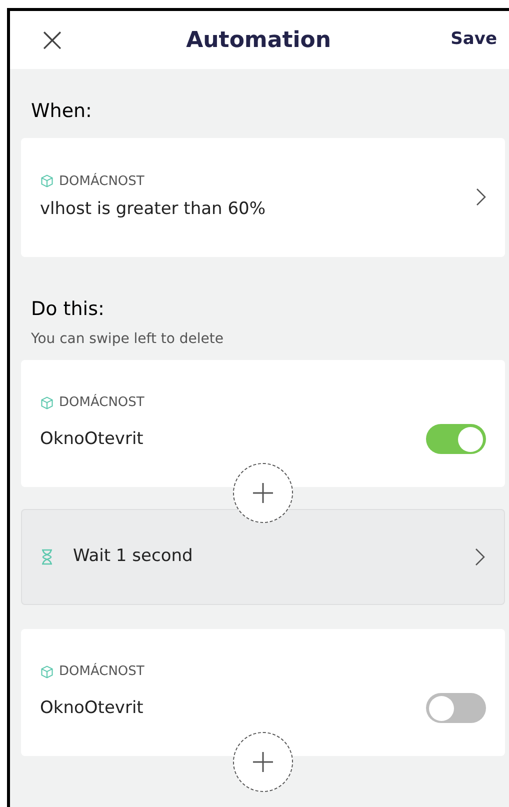 This screenshot has height=807, width=509. I want to click on save-button: Save, so click(473, 40).